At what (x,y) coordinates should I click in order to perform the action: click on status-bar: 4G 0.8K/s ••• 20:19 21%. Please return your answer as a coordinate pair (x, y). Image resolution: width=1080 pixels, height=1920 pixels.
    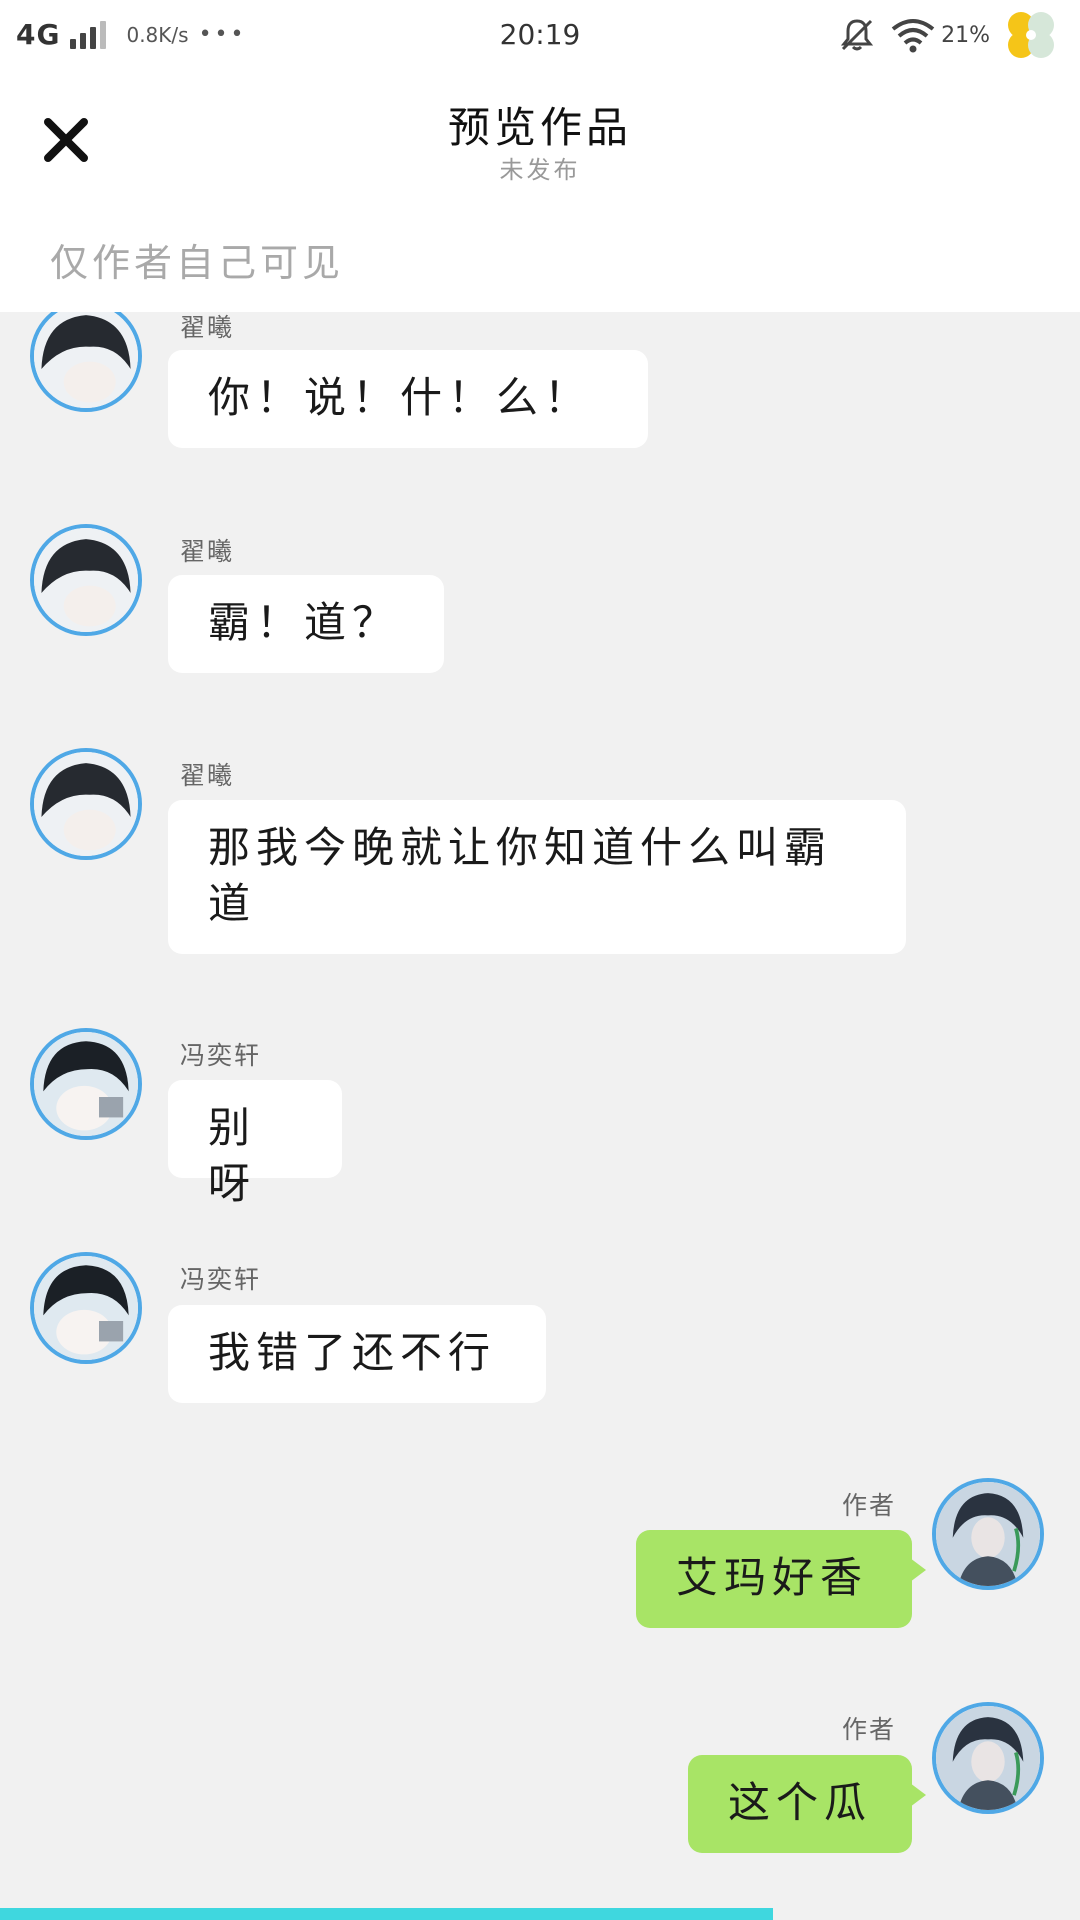
    Looking at the image, I should click on (540, 35).